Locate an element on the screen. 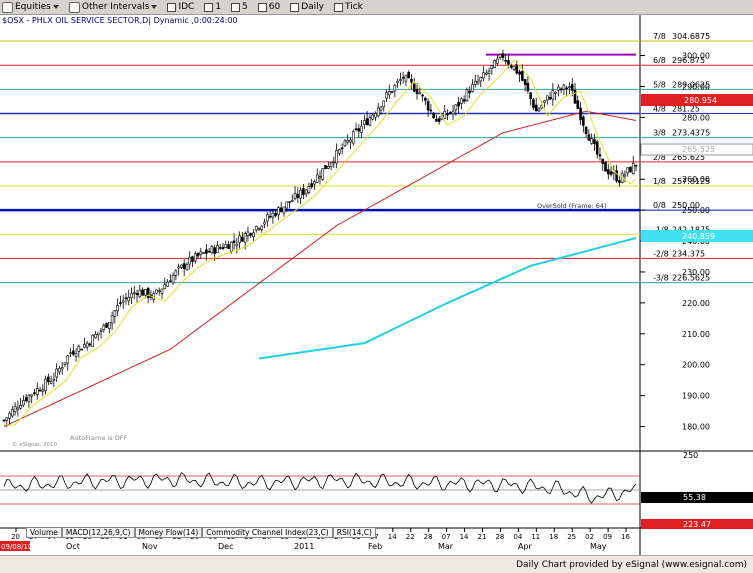 The width and height of the screenshot is (753, 573). other-intervals-label: Other Intervals is located at coordinates (115, 7).